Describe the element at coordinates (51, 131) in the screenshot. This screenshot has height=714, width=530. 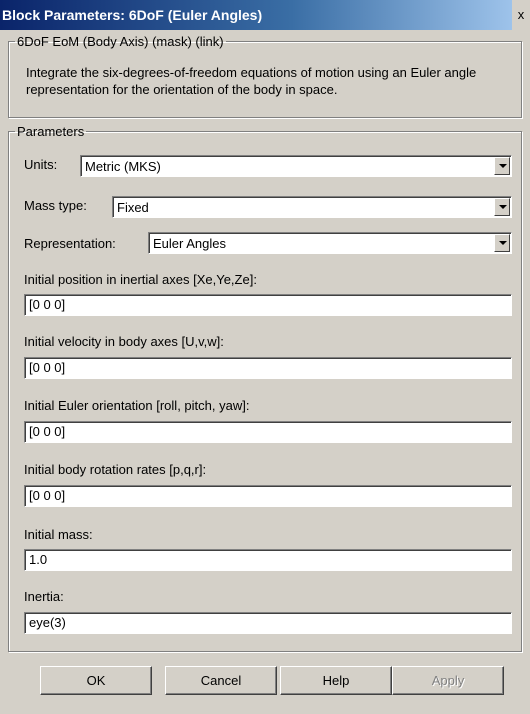
I see `parameters-legend: Parameters` at that location.